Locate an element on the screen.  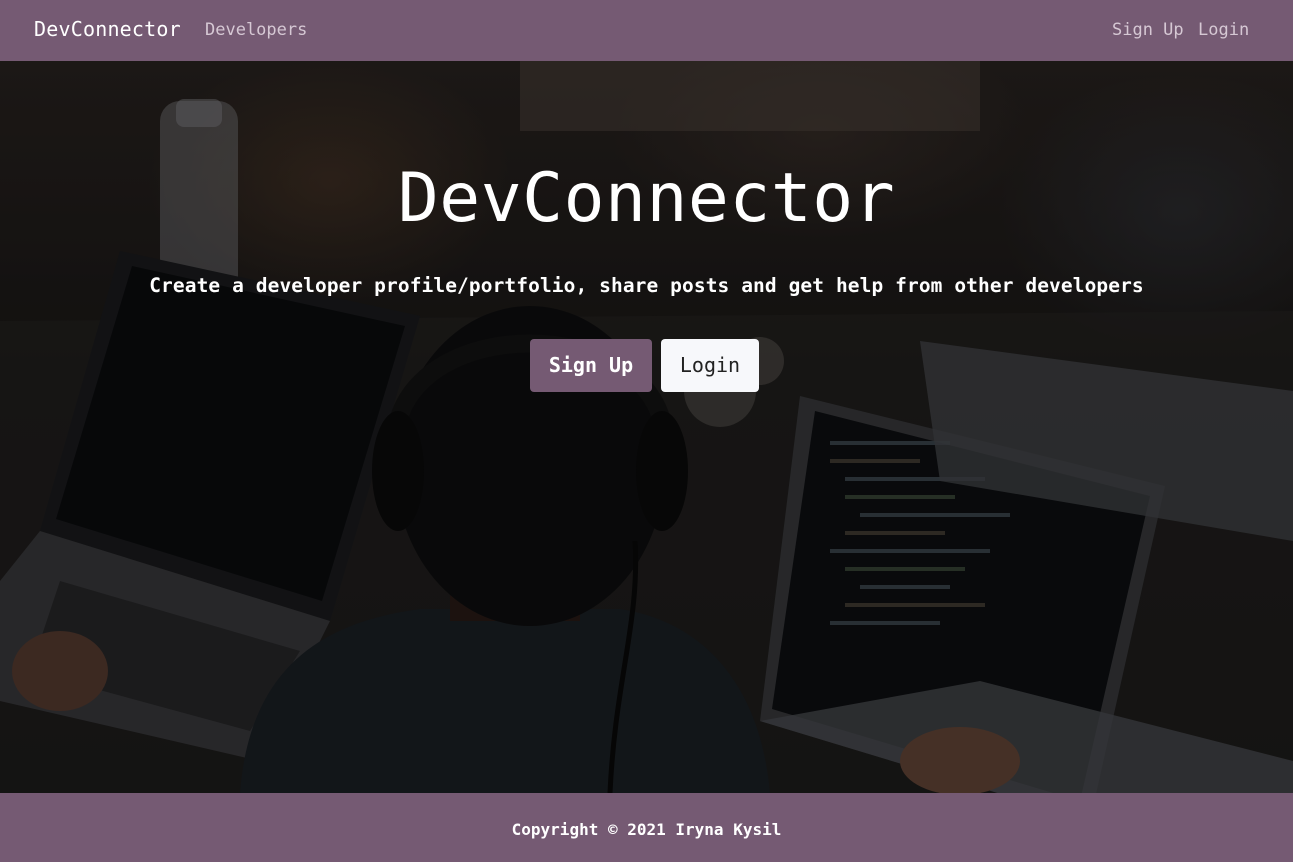
nav-developers-link: Developers is located at coordinates (256, 30).